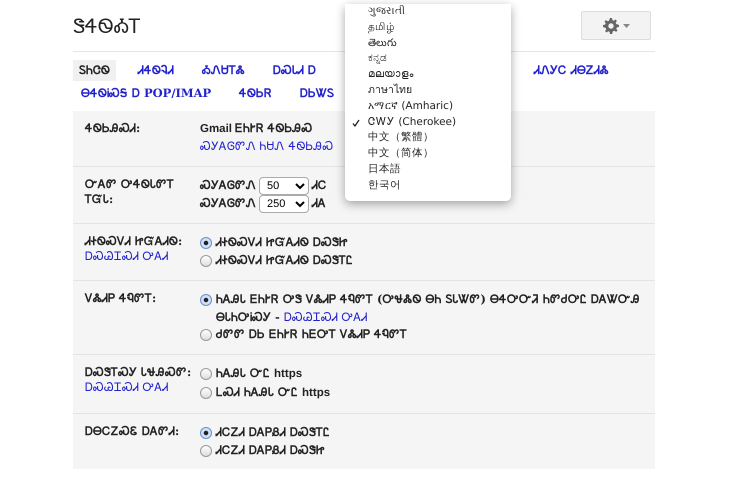  What do you see at coordinates (273, 392) in the screenshot?
I see `option-label: ᏞᏍᏗ ᏂᎪᎯᏓ ᏅᏝ https` at bounding box center [273, 392].